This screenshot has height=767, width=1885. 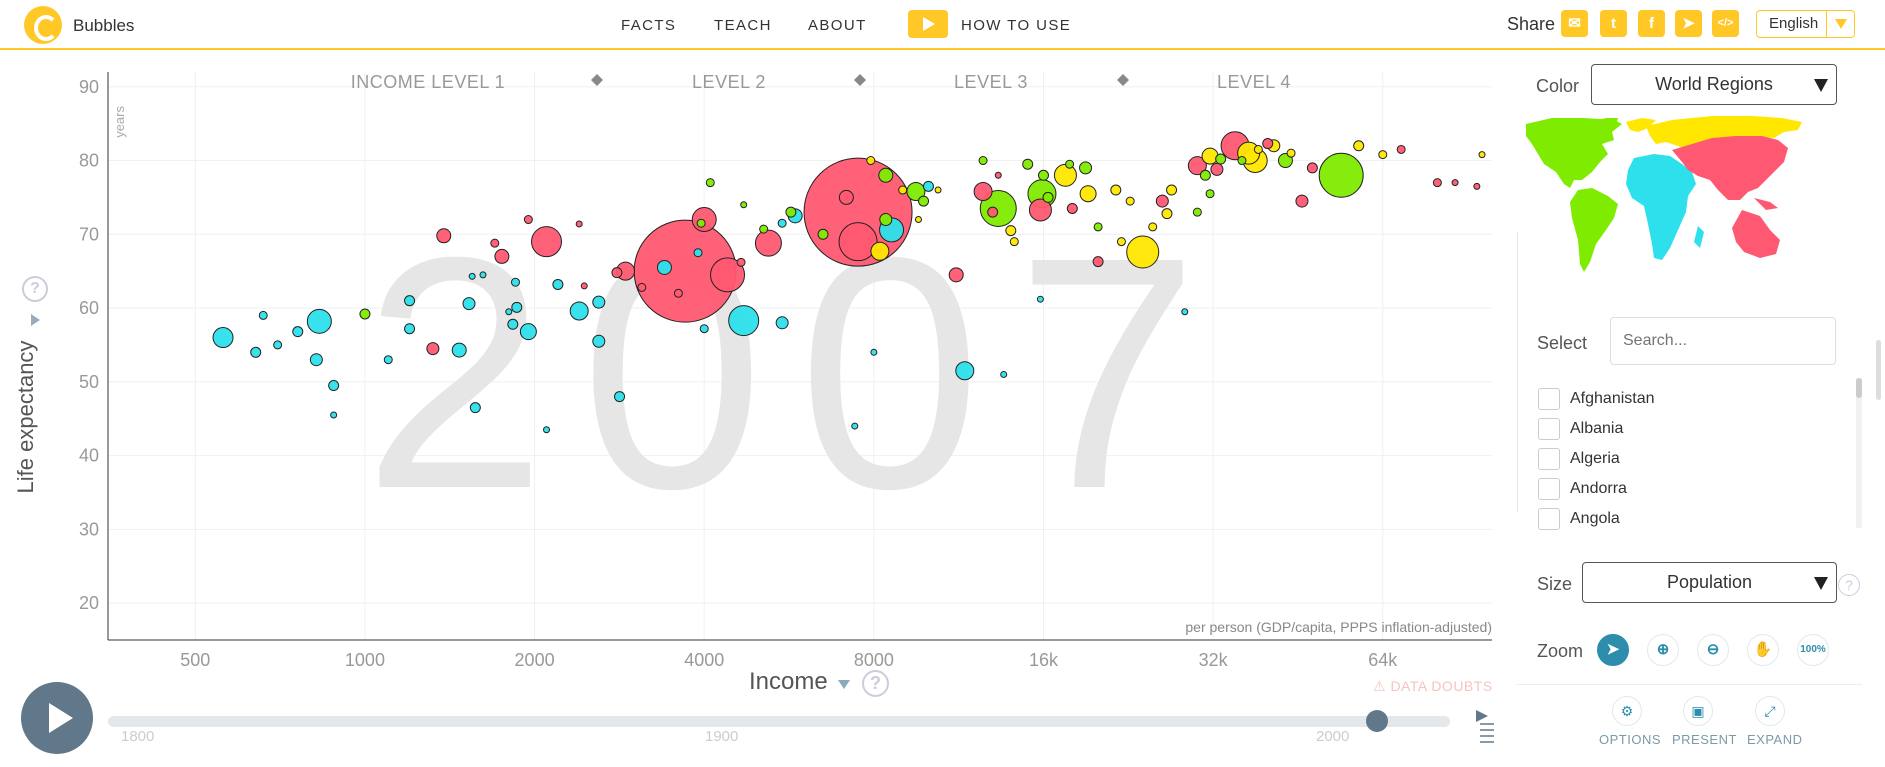 I want to click on expand-button: EXPAND, so click(x=1775, y=739).